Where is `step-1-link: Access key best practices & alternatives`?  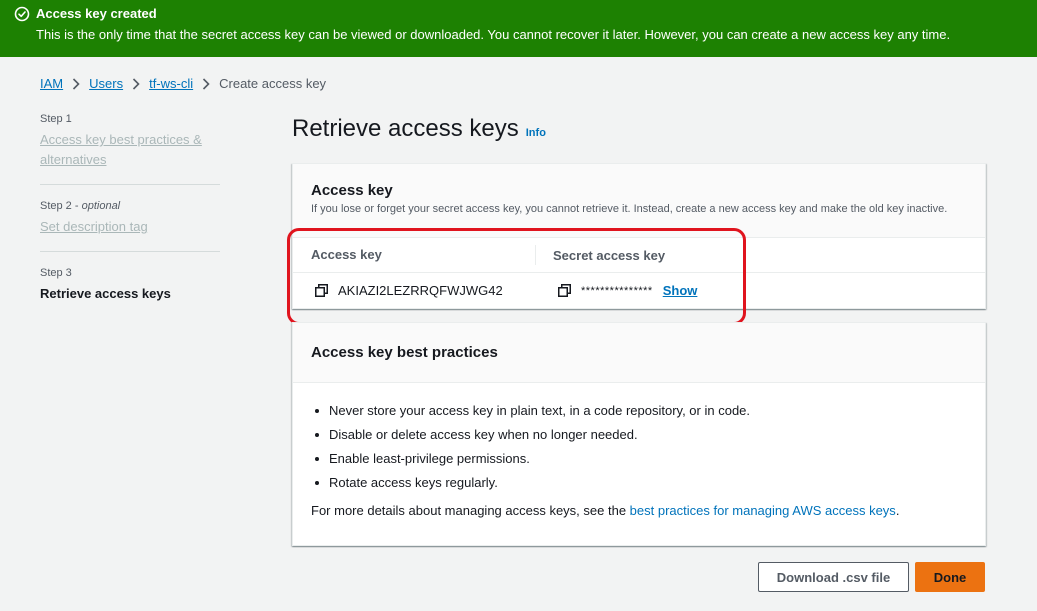
step-1-link: Access key best practices & alternatives is located at coordinates (130, 150).